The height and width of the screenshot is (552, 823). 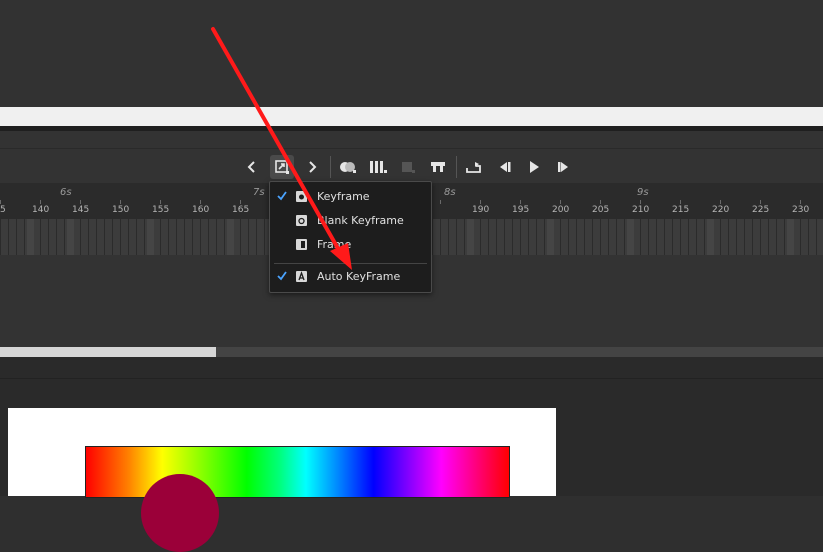 What do you see at coordinates (521, 210) in the screenshot?
I see `ruler-frame-number: 195` at bounding box center [521, 210].